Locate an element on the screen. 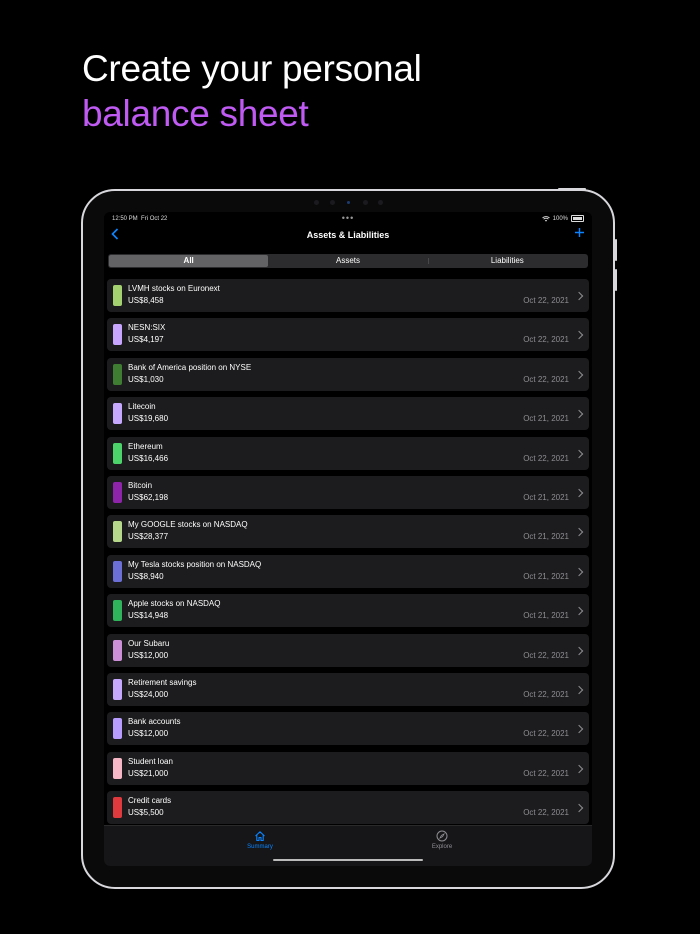 The image size is (700, 934). tab-bar: Summary Explore is located at coordinates (348, 845).